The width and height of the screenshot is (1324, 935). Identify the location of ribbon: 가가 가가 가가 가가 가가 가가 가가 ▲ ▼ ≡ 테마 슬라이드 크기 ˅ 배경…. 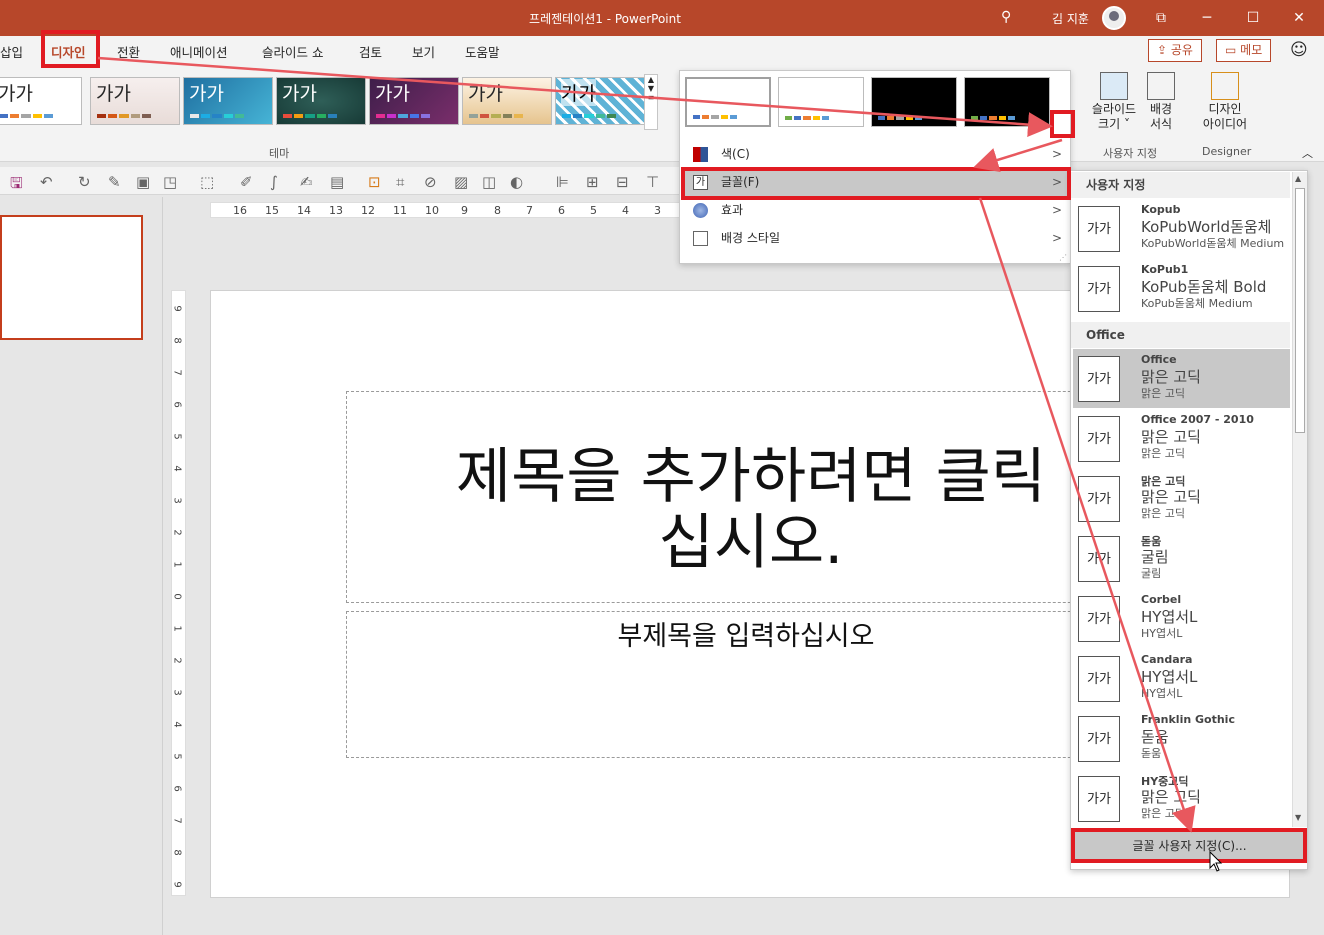
(662, 114).